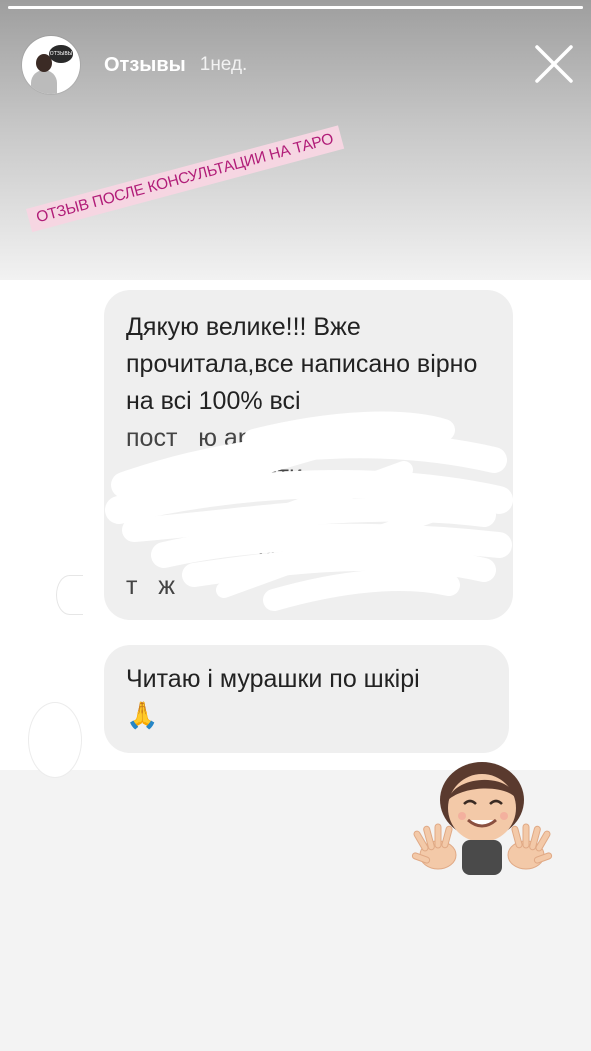 The width and height of the screenshot is (591, 1051). I want to click on close-icon, so click(554, 64).